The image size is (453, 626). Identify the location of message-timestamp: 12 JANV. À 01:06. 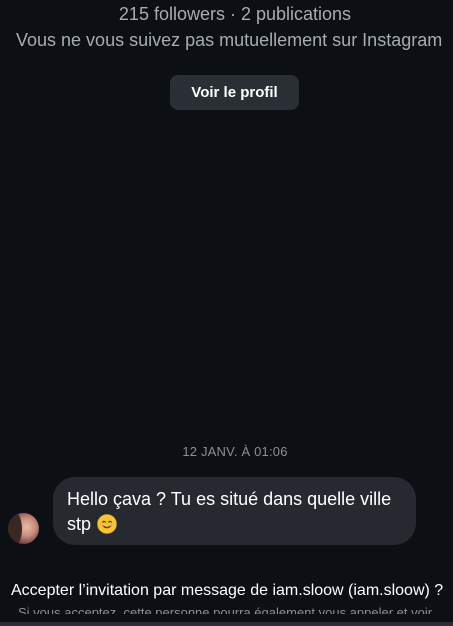
(235, 451).